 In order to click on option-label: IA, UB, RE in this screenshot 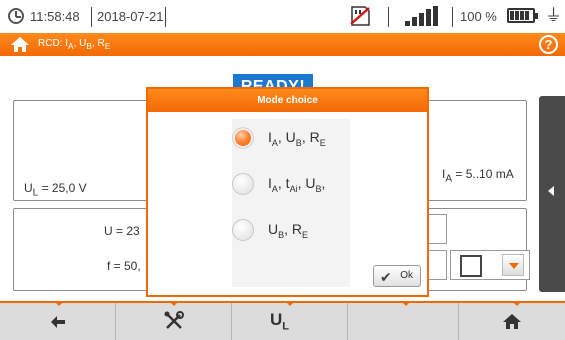, I will do `click(297, 138)`.